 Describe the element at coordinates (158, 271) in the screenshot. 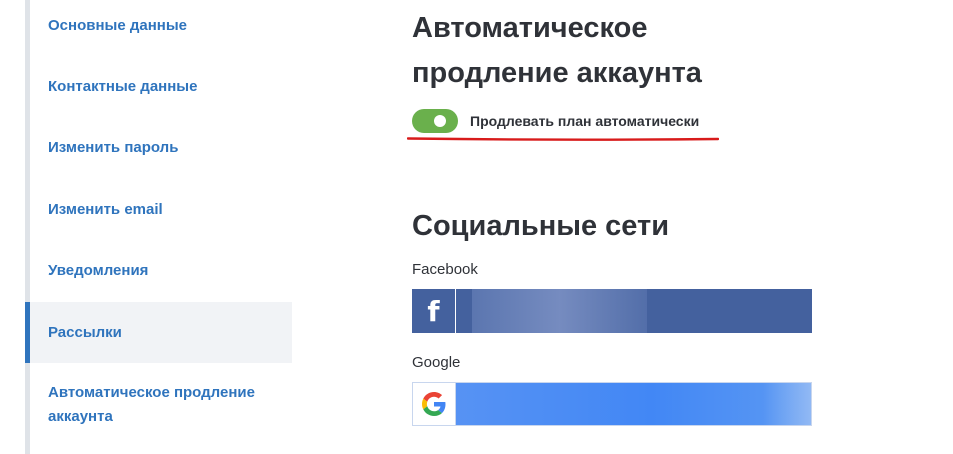

I see `sidebar-item-notifications: Уведомления` at that location.